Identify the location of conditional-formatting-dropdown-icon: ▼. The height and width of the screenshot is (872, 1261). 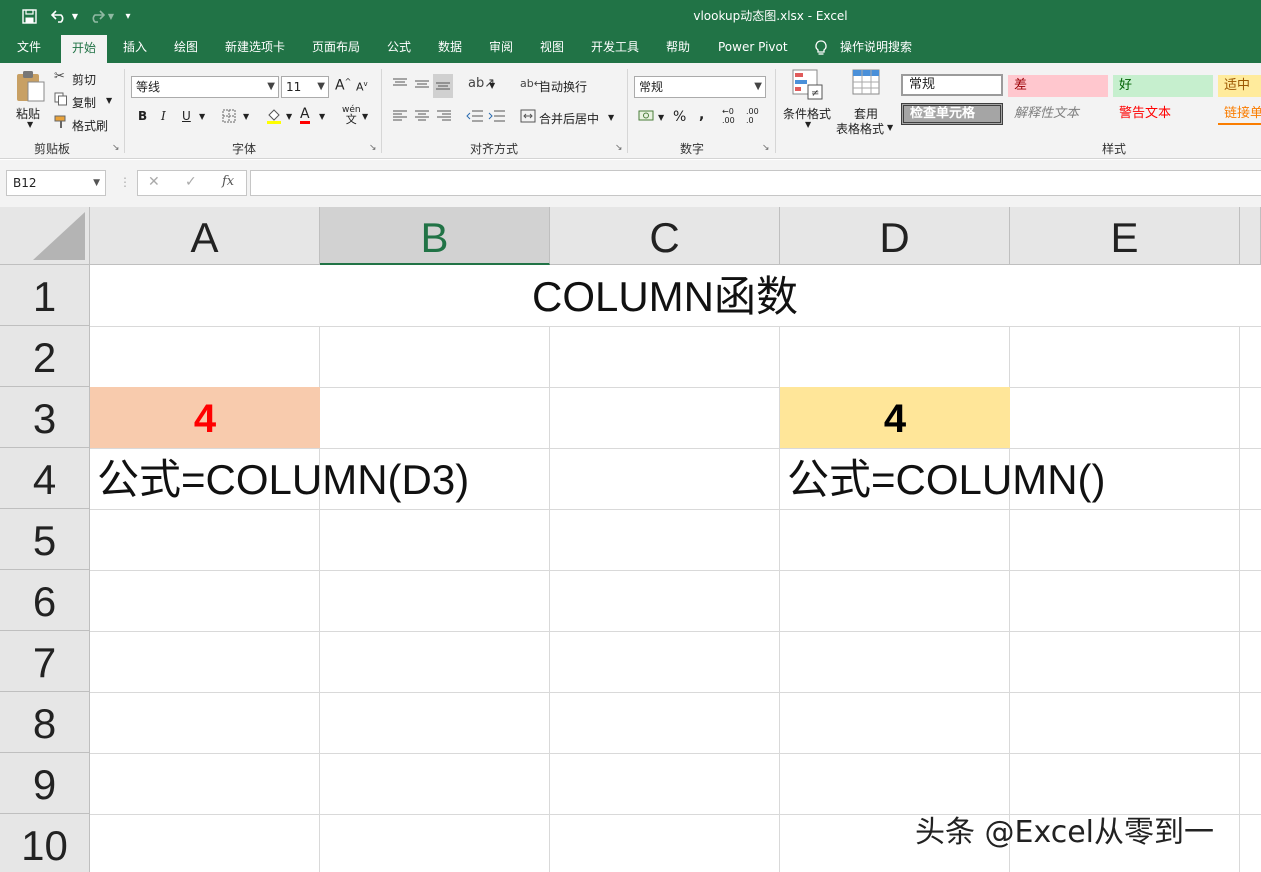
(808, 124).